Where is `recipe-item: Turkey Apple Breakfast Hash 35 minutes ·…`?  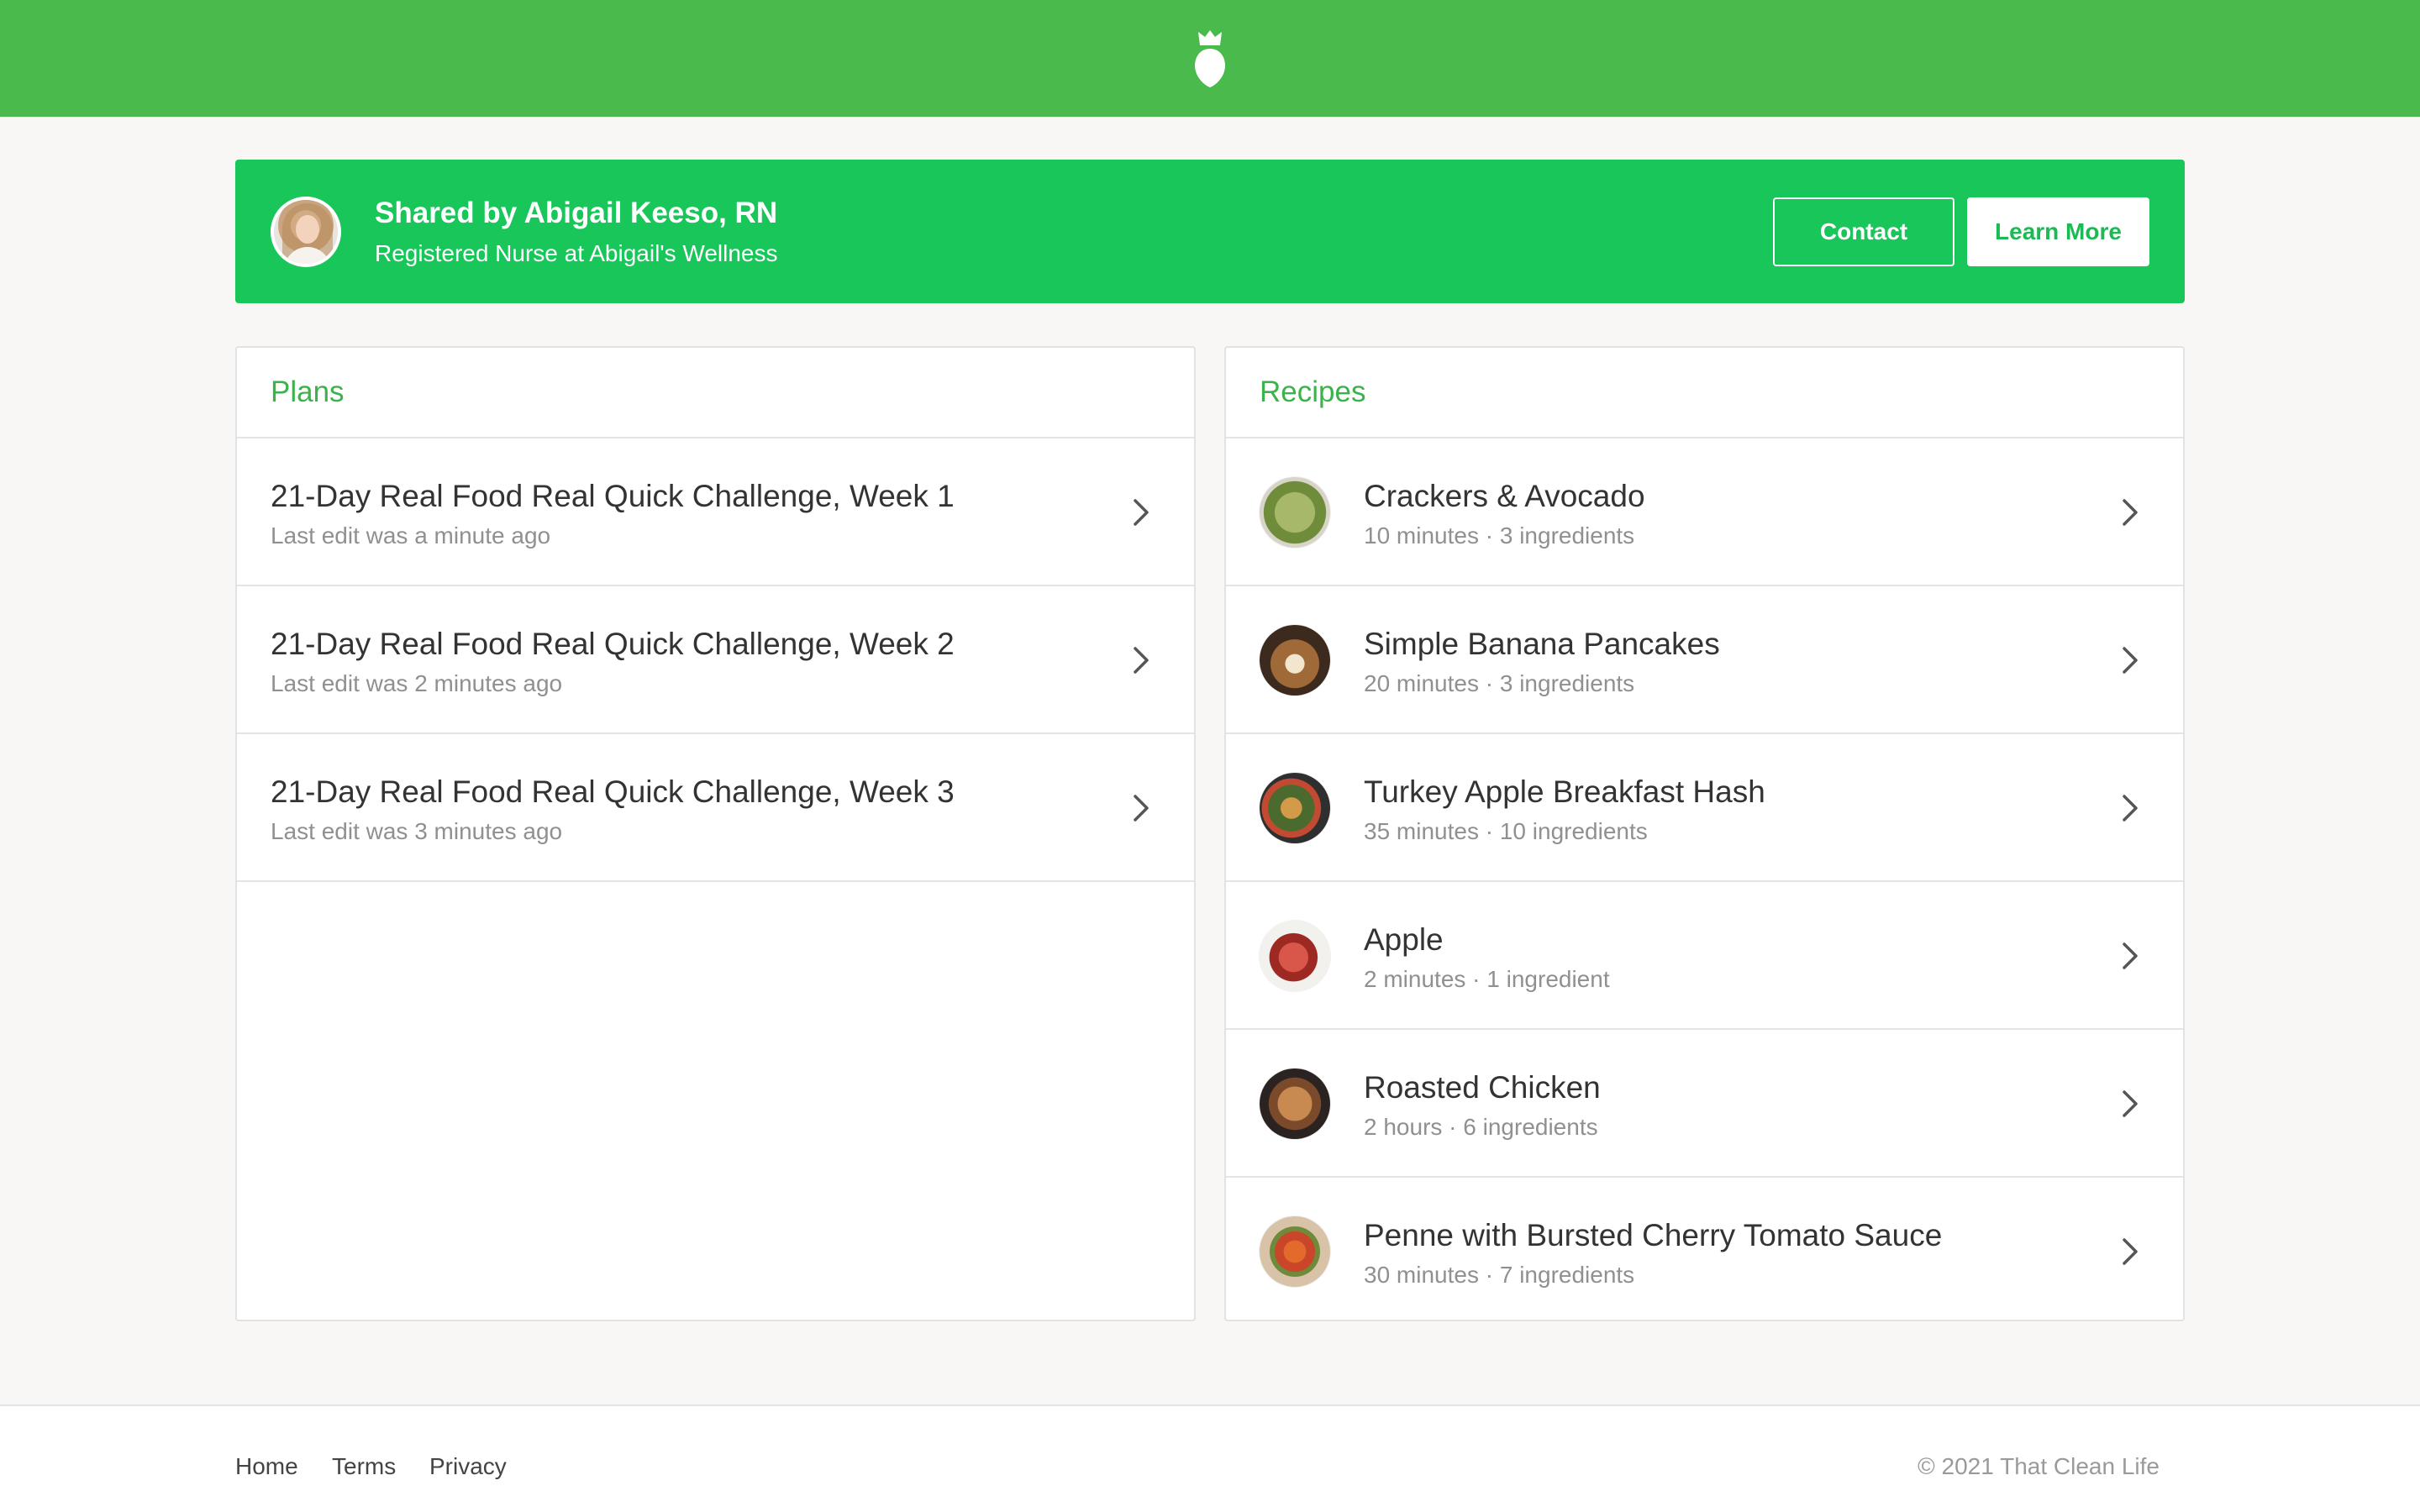 recipe-item: Turkey Apple Breakfast Hash 35 minutes ·… is located at coordinates (1705, 808).